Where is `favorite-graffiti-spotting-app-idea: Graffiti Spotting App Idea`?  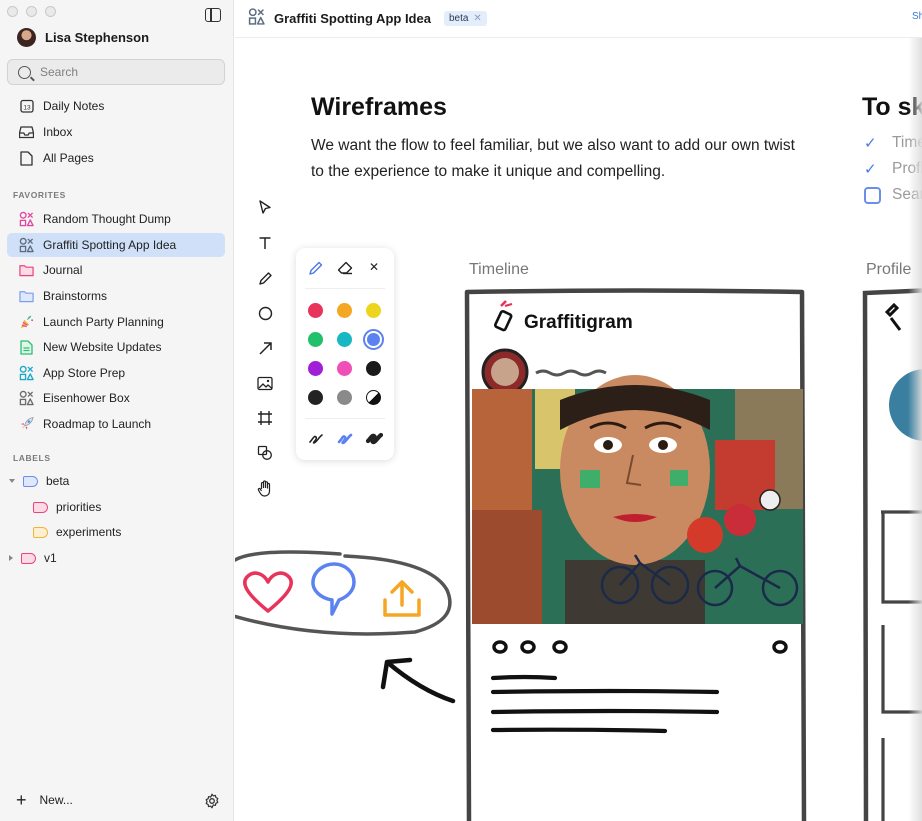
favorite-graffiti-spotting-app-idea: Graffiti Spotting App Idea is located at coordinates (116, 245).